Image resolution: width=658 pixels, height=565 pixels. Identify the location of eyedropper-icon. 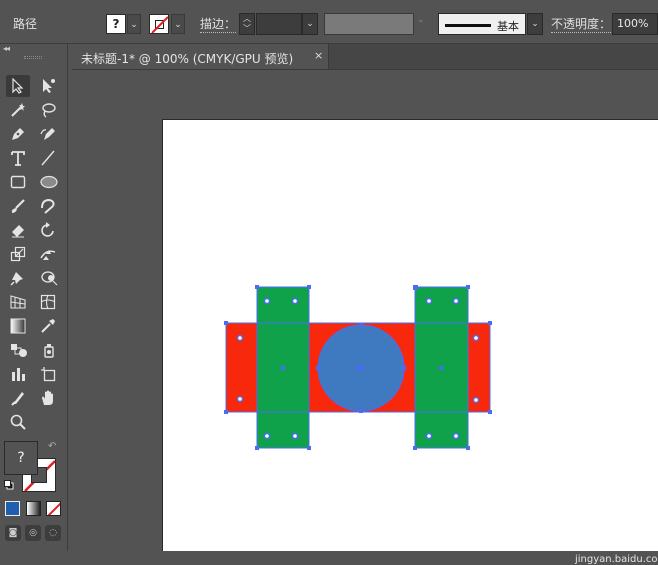
(48, 326).